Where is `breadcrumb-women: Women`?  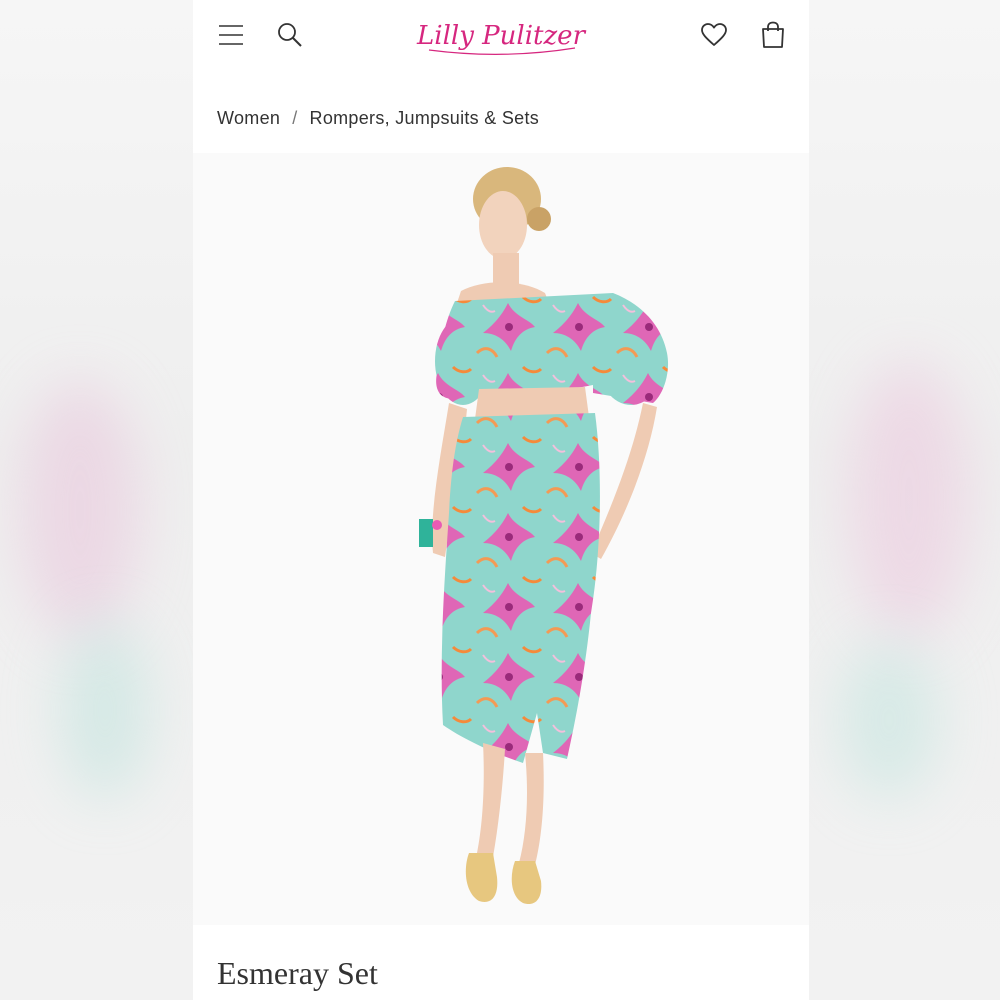 breadcrumb-women: Women is located at coordinates (248, 118).